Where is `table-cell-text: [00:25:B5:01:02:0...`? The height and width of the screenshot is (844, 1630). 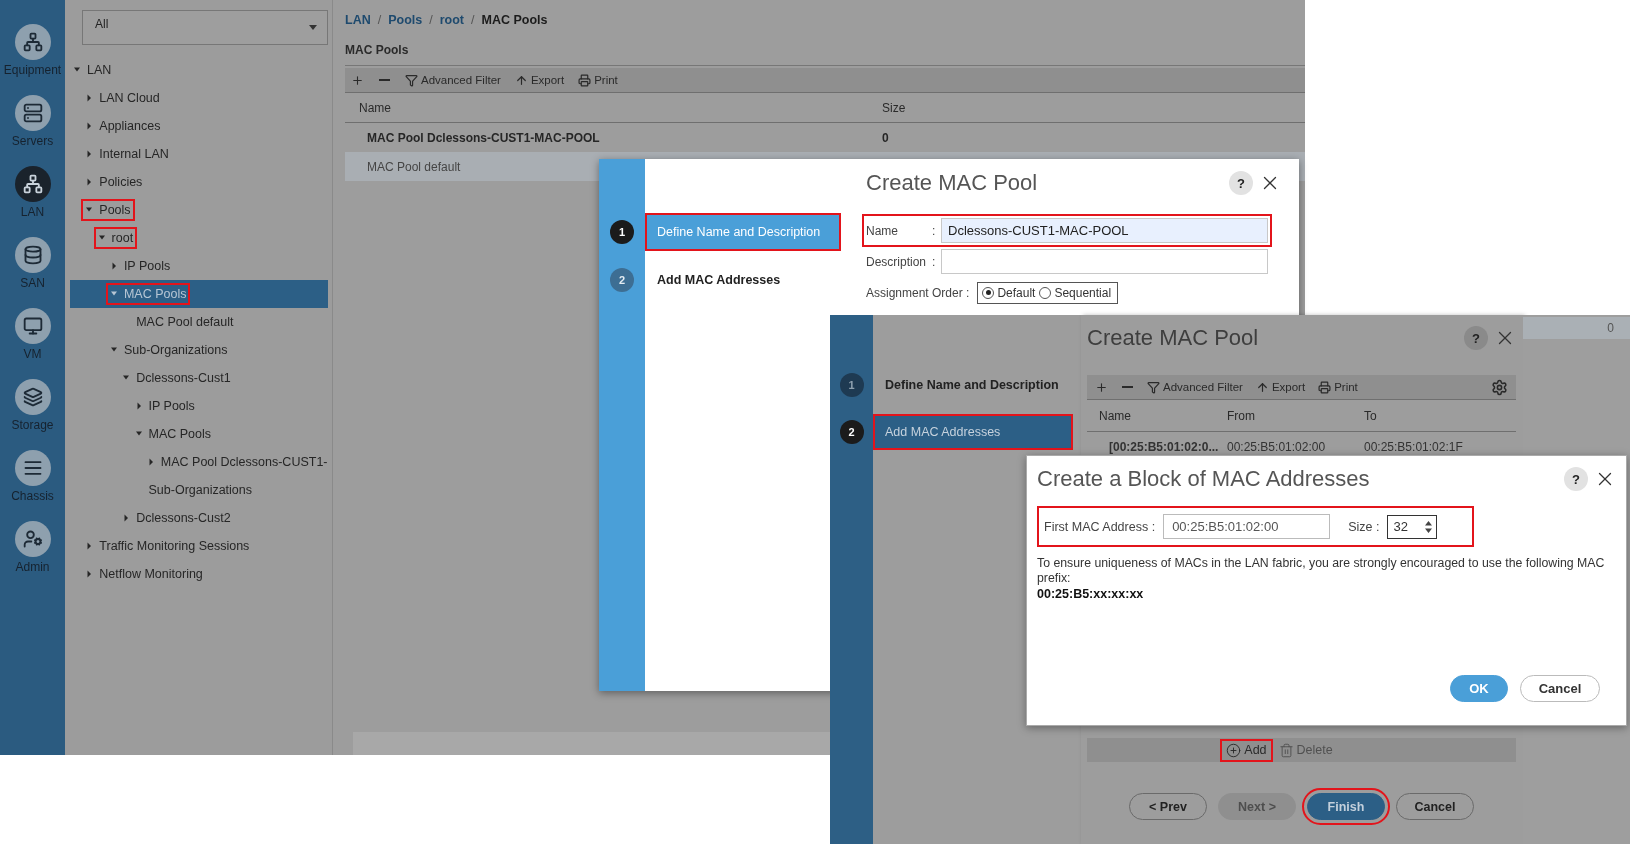
table-cell-text: [00:25:B5:01:02:0... is located at coordinates (1164, 446).